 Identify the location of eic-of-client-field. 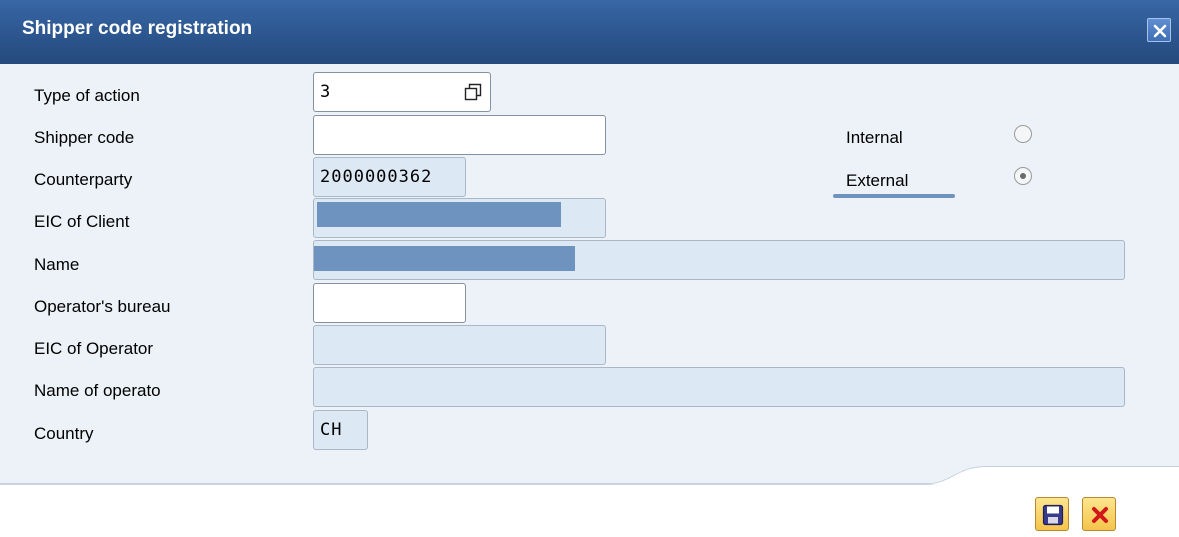
(459, 218).